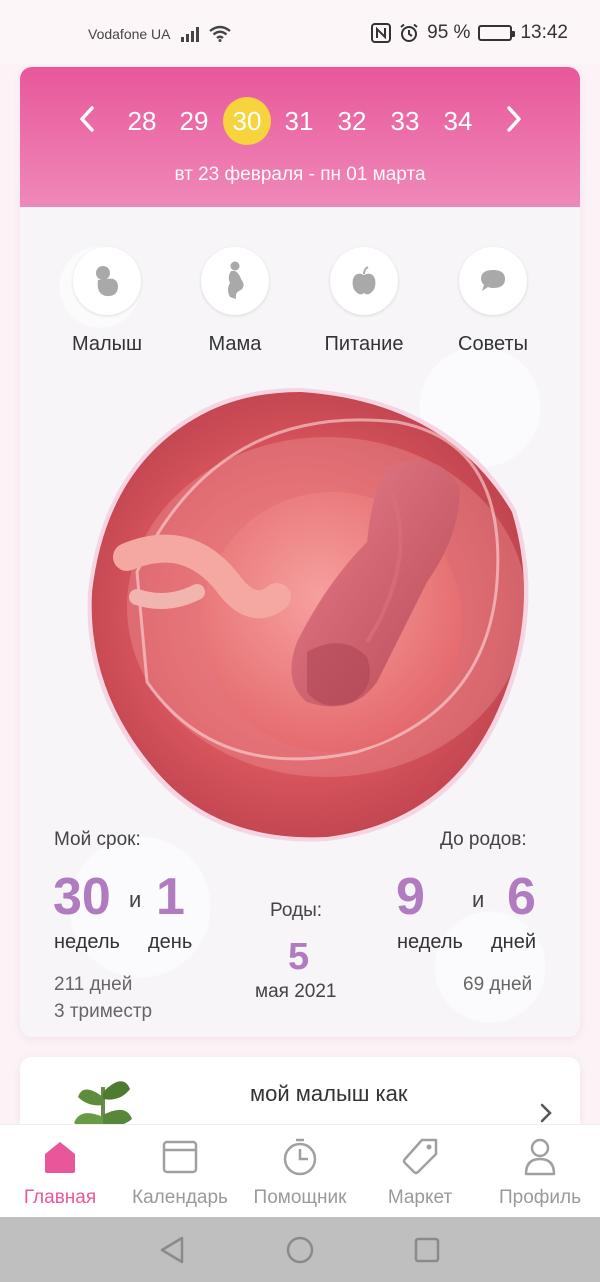 This screenshot has width=600, height=1282. I want to click on status-right: 95 % 13:42, so click(469, 33).